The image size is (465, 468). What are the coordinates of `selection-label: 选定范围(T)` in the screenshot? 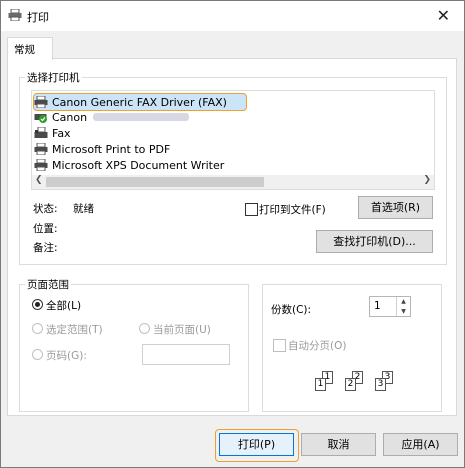 It's located at (74, 330).